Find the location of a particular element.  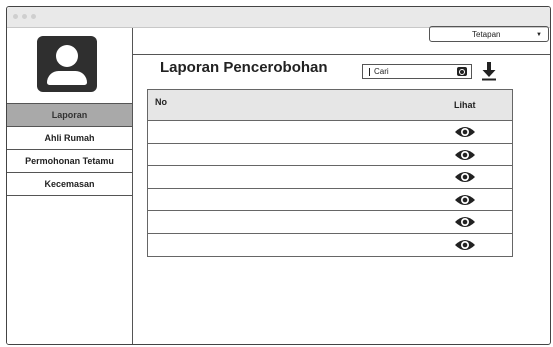

sidebar-item-ahli-rumah: Ahli Rumah is located at coordinates (69, 138).